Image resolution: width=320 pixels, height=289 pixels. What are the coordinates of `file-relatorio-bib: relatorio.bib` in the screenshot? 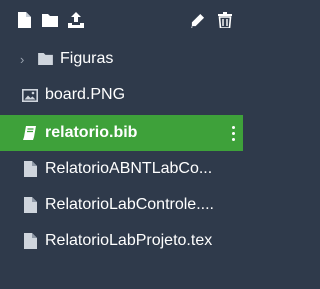 It's located at (121, 133).